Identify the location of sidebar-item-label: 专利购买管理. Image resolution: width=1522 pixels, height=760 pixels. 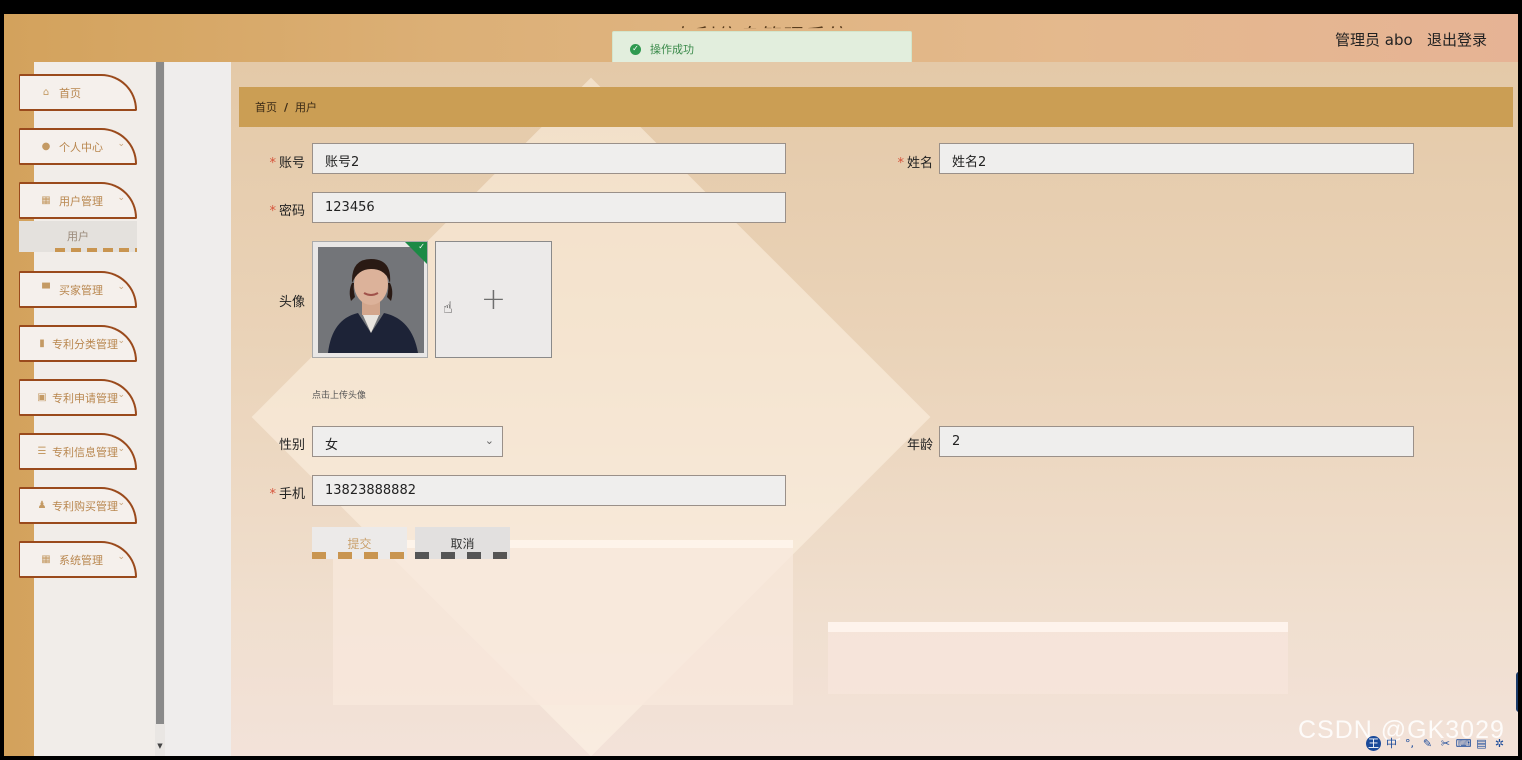
(85, 506).